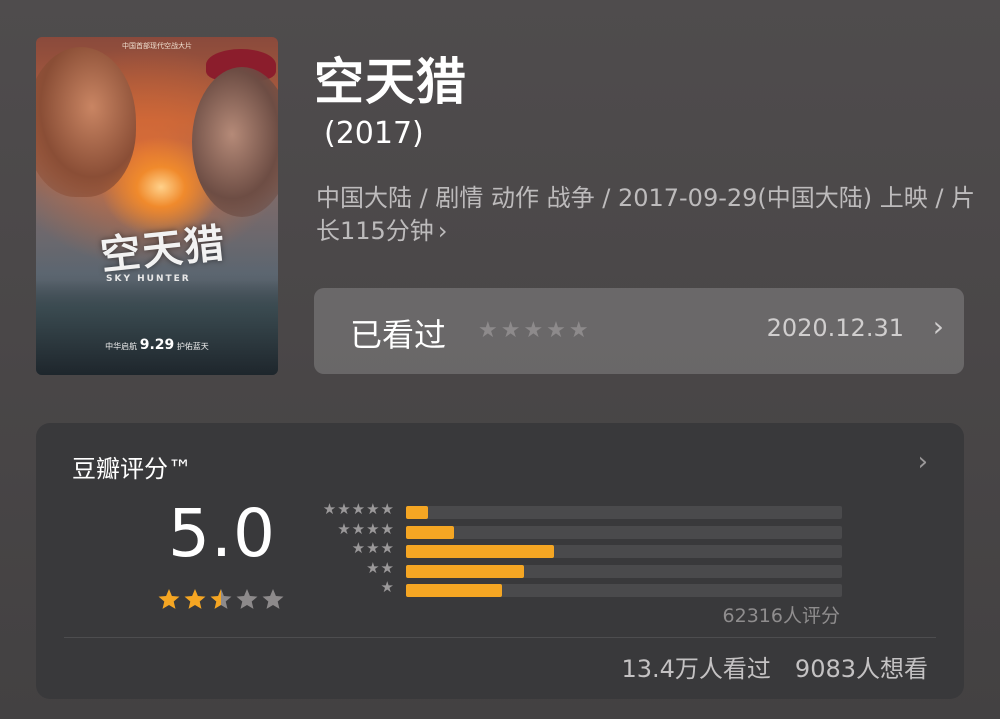 This screenshot has width=1000, height=719. What do you see at coordinates (86, 122) in the screenshot?
I see `poster-figure-left` at bounding box center [86, 122].